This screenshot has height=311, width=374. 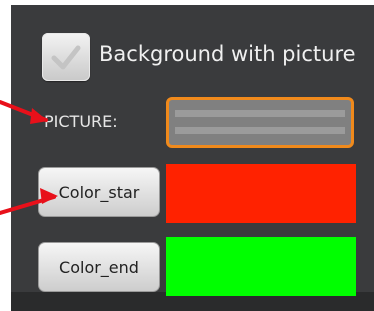 What do you see at coordinates (99, 192) in the screenshot?
I see `color-start-button: Color_star` at bounding box center [99, 192].